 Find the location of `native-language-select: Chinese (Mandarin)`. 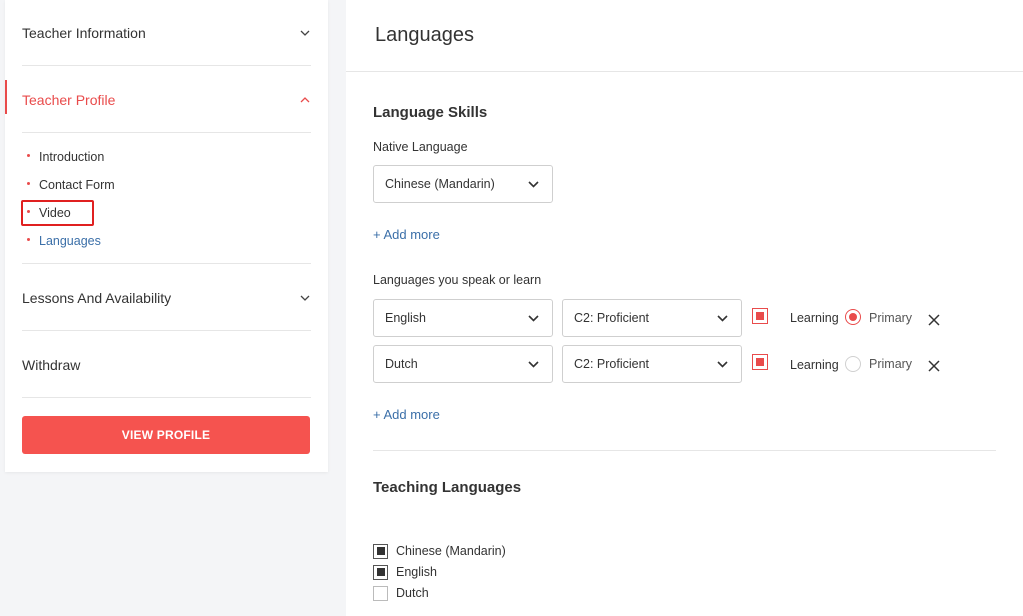

native-language-select: Chinese (Mandarin) is located at coordinates (463, 184).